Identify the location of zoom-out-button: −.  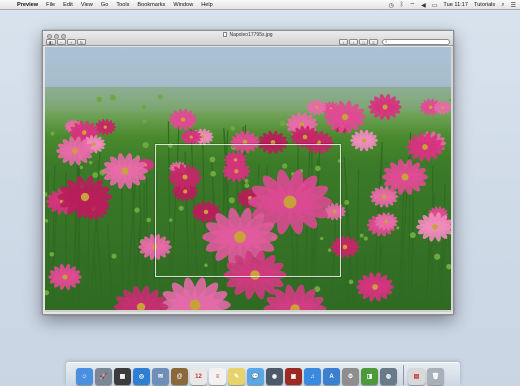
(61, 42).